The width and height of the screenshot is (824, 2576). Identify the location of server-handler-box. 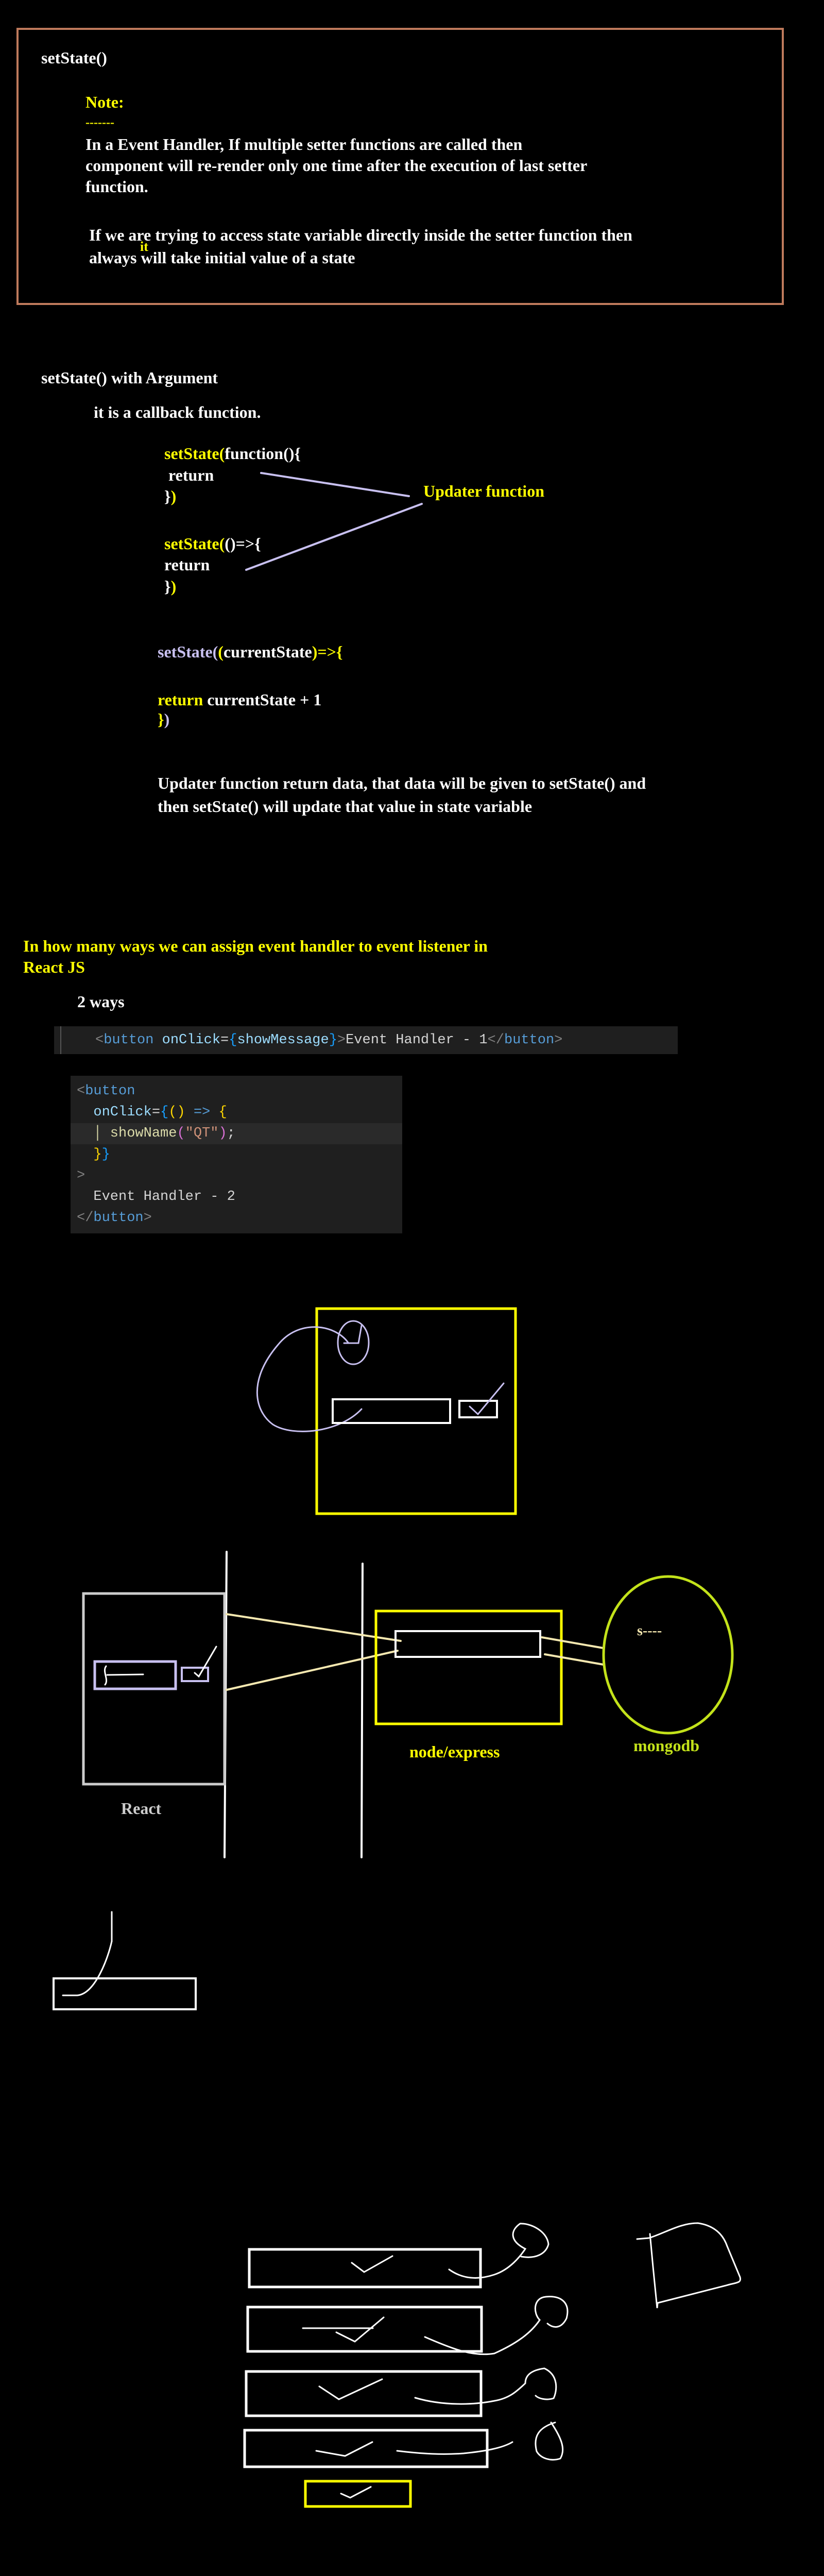
(467, 1644).